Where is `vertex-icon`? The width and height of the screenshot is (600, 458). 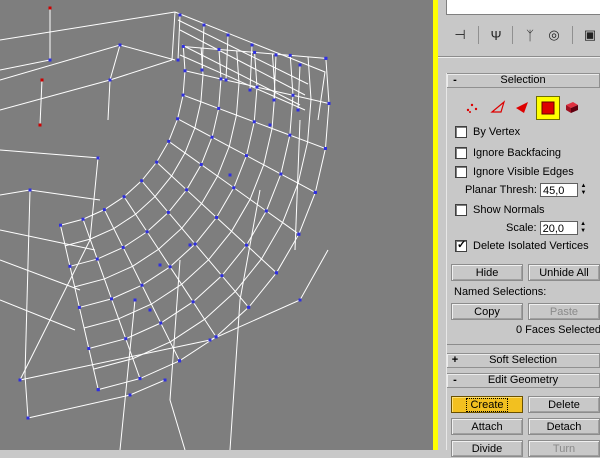
vertex-icon is located at coordinates (472, 107).